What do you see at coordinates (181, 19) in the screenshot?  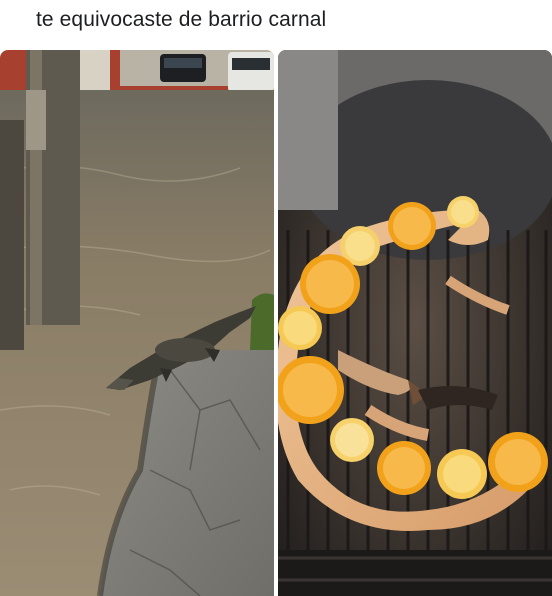 I see `post-caption: te equivocaste de barrio carnal` at bounding box center [181, 19].